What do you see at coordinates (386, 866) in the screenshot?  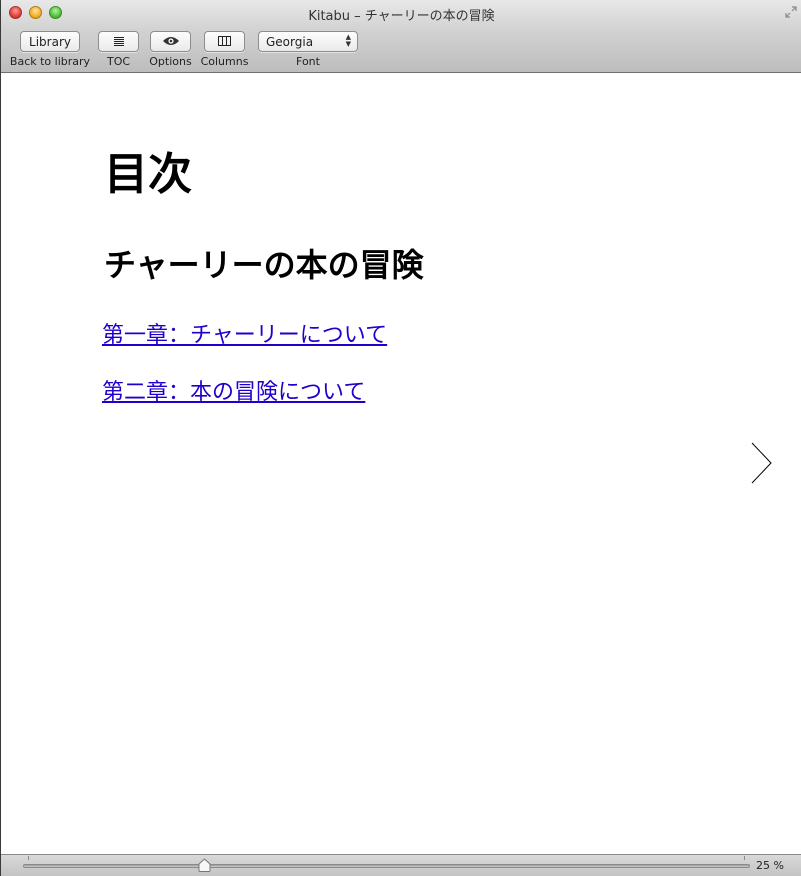 I see `progress-slider` at bounding box center [386, 866].